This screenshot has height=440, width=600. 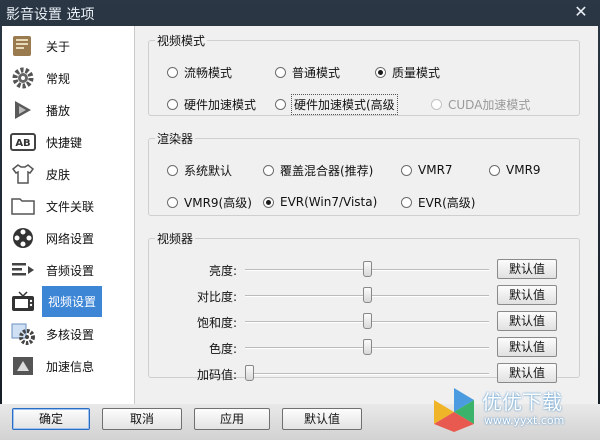 I want to click on radio-label: EVR(高级), so click(x=447, y=202).